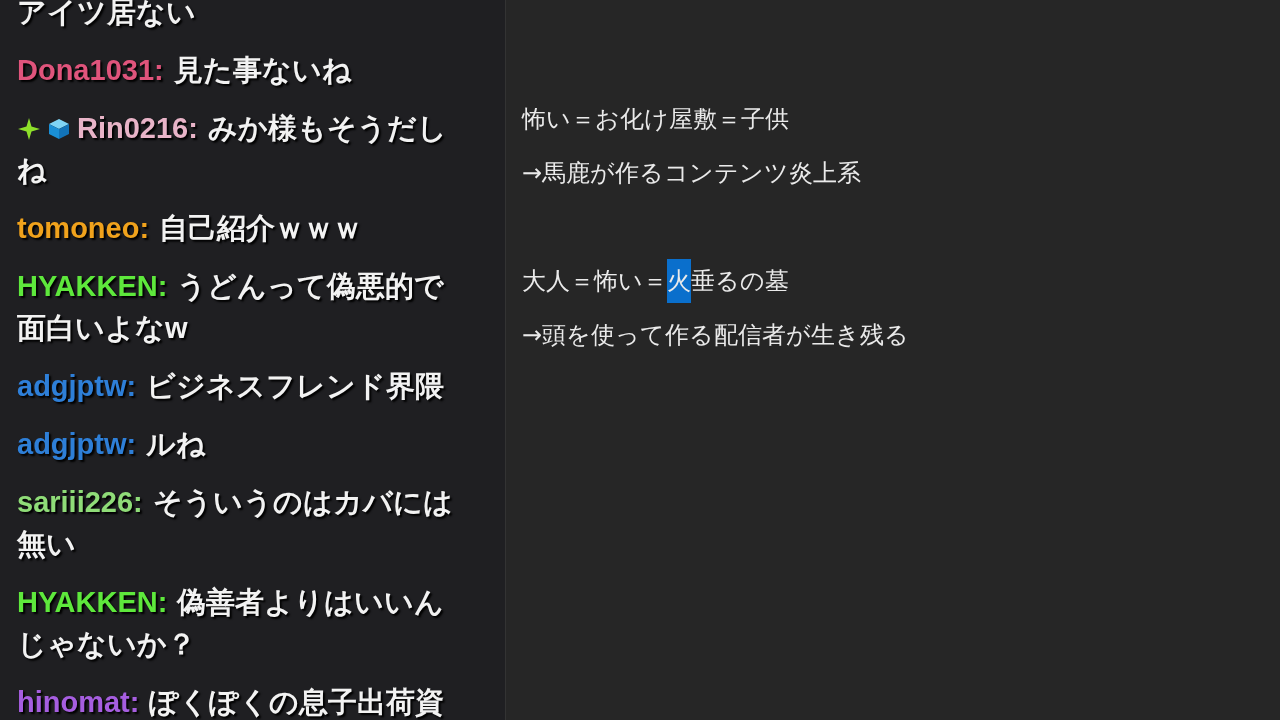 Image resolution: width=1280 pixels, height=720 pixels. I want to click on note-line: →頭を使って作る配信者が生き残る, so click(716, 335).